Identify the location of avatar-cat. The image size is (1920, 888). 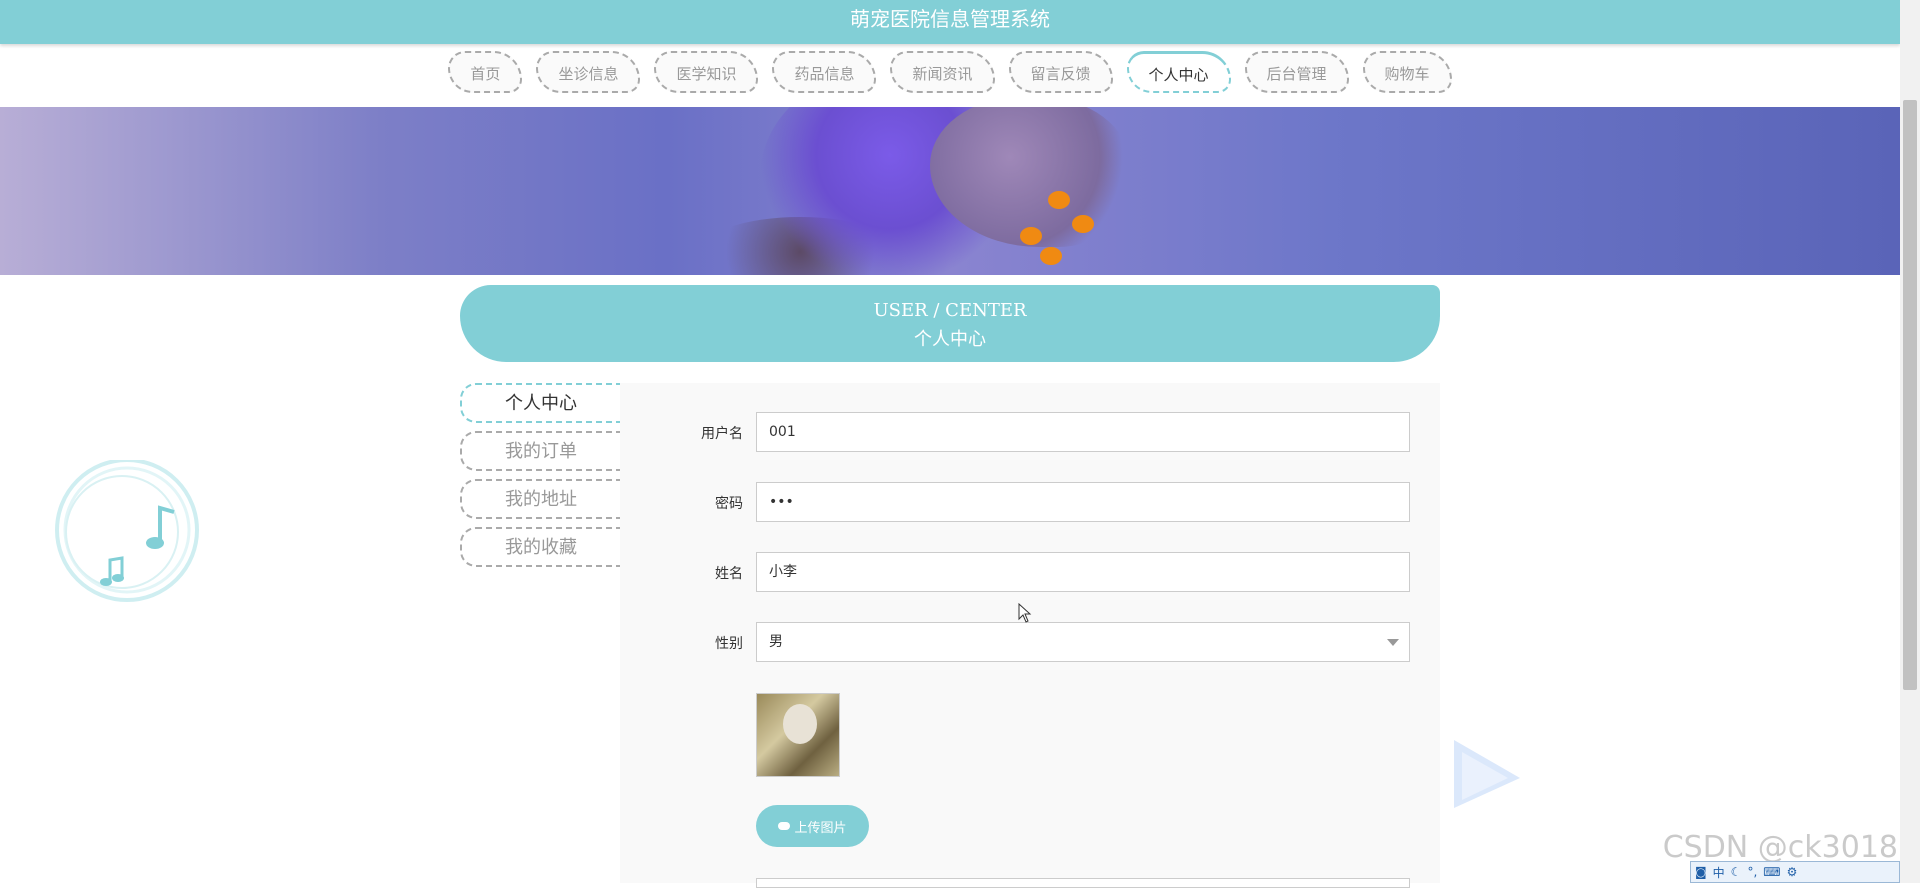
(800, 724).